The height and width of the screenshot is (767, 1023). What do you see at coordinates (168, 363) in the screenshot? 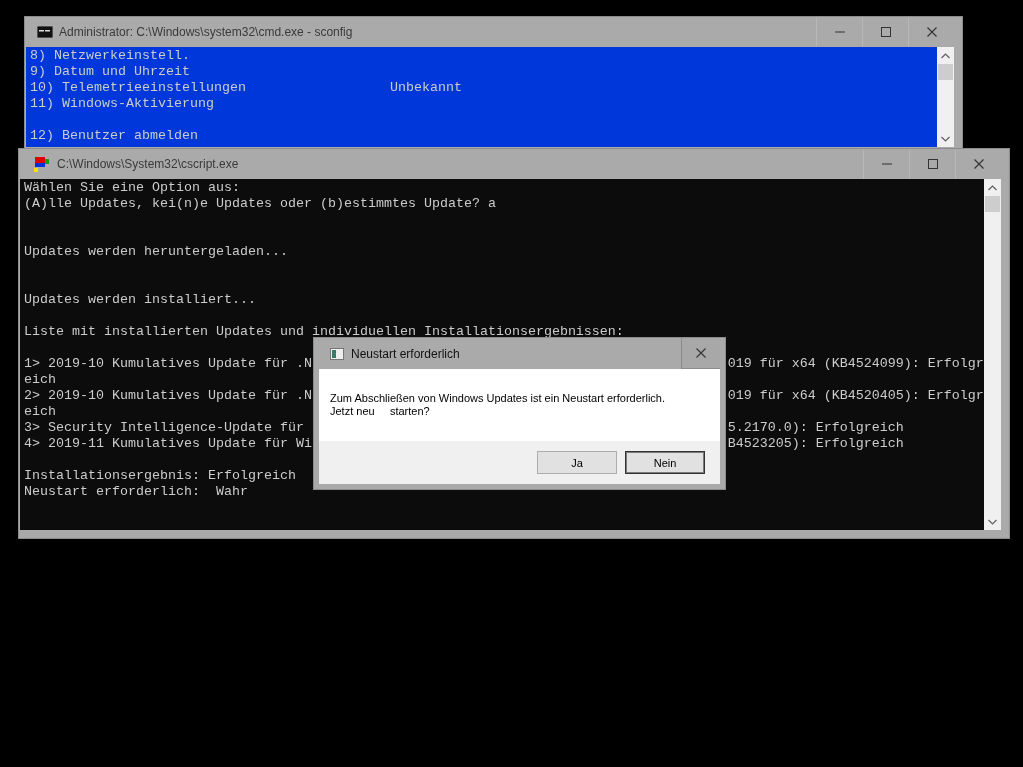
I see `console-line: 1> 2019-10 Kumulatives Update für .N` at bounding box center [168, 363].